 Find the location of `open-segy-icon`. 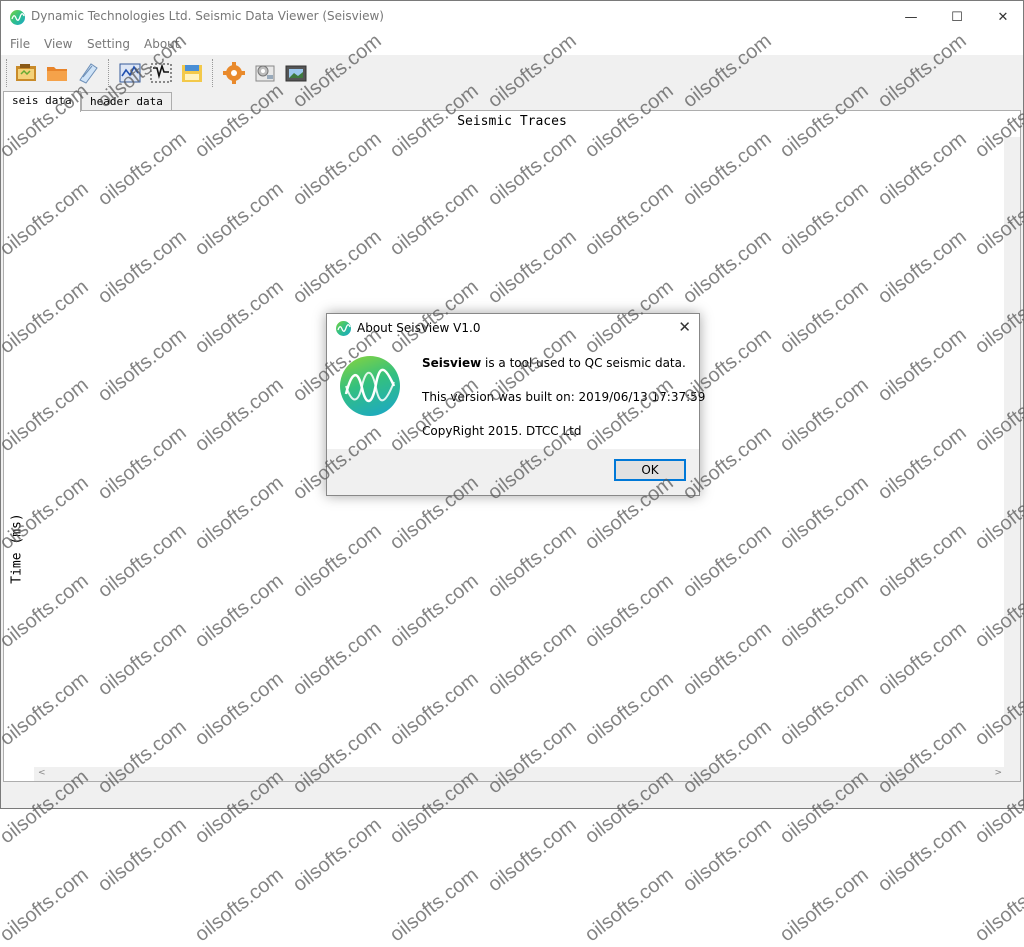

open-segy-icon is located at coordinates (26, 73).